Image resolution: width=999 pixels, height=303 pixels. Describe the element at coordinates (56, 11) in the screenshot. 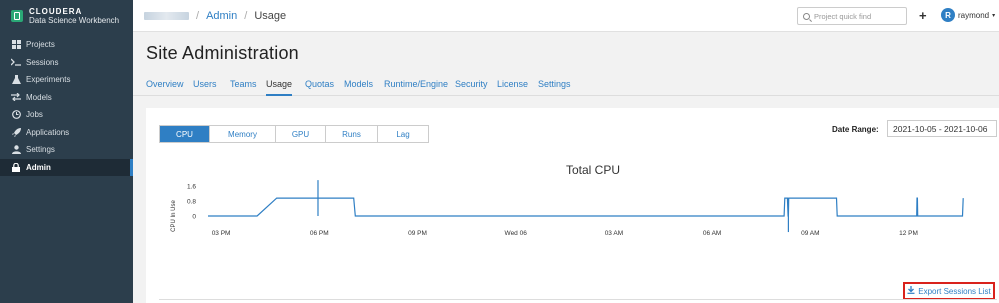

I see `brand-name: CLOUDERA` at that location.